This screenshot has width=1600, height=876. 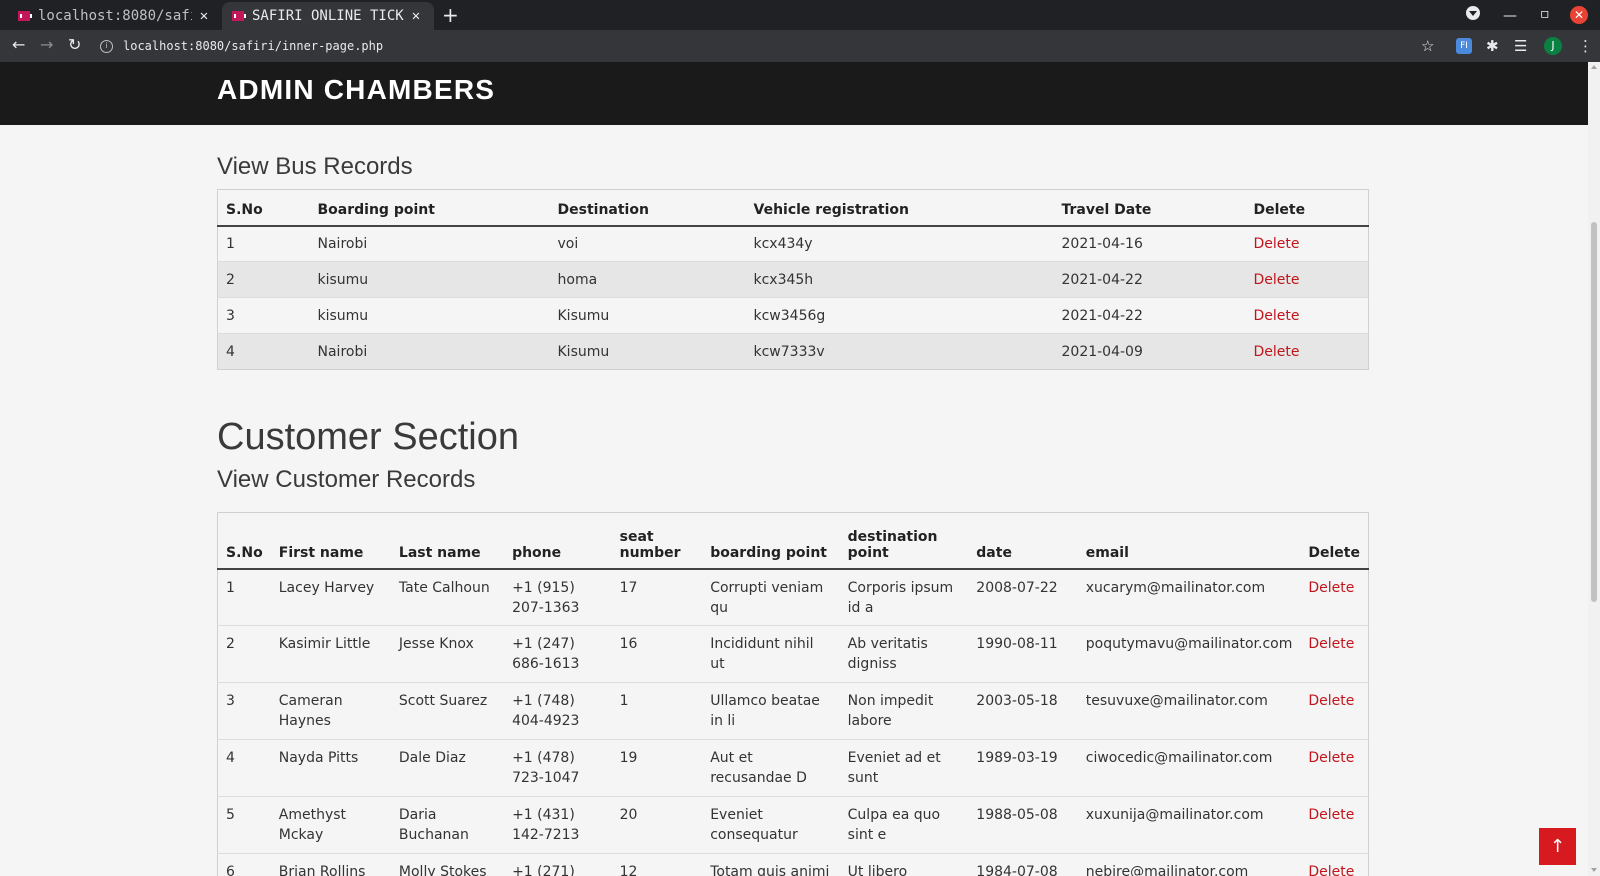 I want to click on column-header: Boarding point, so click(x=376, y=209).